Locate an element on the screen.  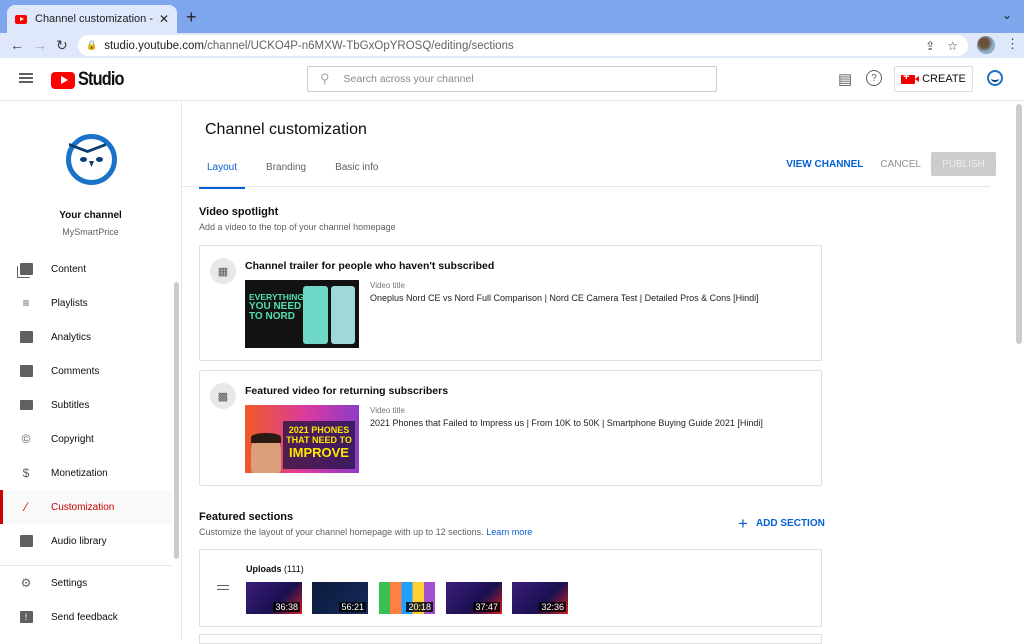
audio-library-icon is located at coordinates (26, 541).